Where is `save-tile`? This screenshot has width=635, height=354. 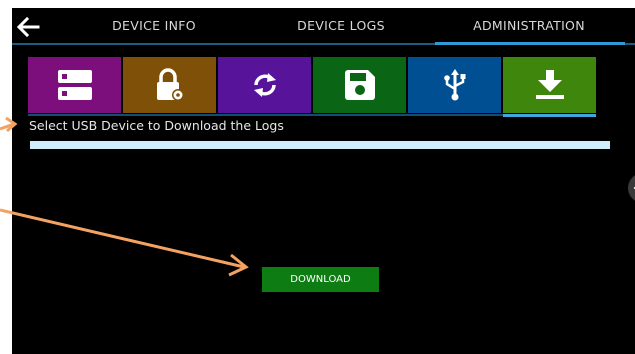 save-tile is located at coordinates (359, 85).